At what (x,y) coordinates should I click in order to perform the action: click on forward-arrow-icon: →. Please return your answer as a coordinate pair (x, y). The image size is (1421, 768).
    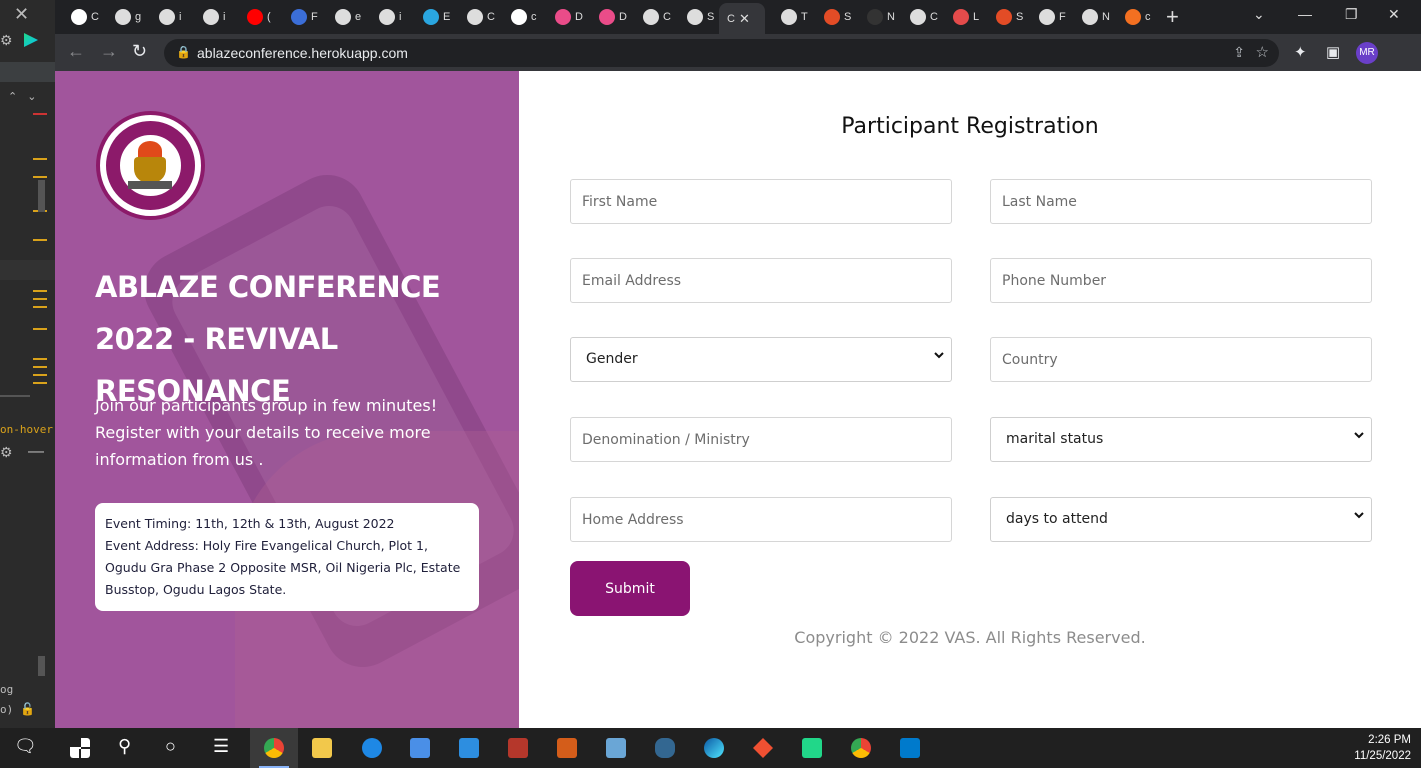
    Looking at the image, I should click on (109, 51).